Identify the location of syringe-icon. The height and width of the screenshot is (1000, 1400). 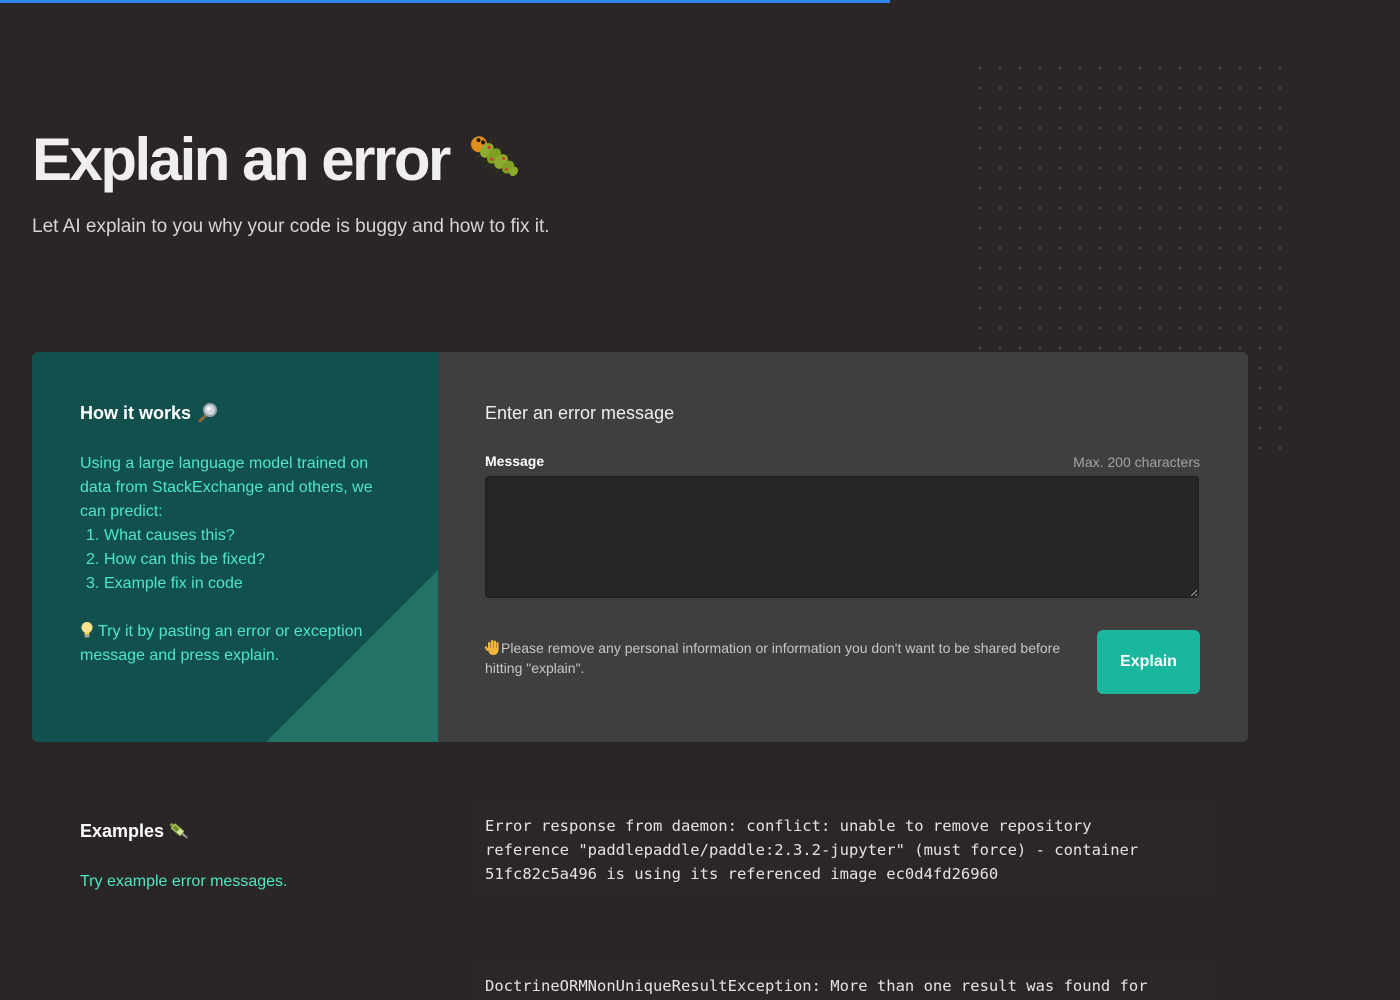
(179, 831).